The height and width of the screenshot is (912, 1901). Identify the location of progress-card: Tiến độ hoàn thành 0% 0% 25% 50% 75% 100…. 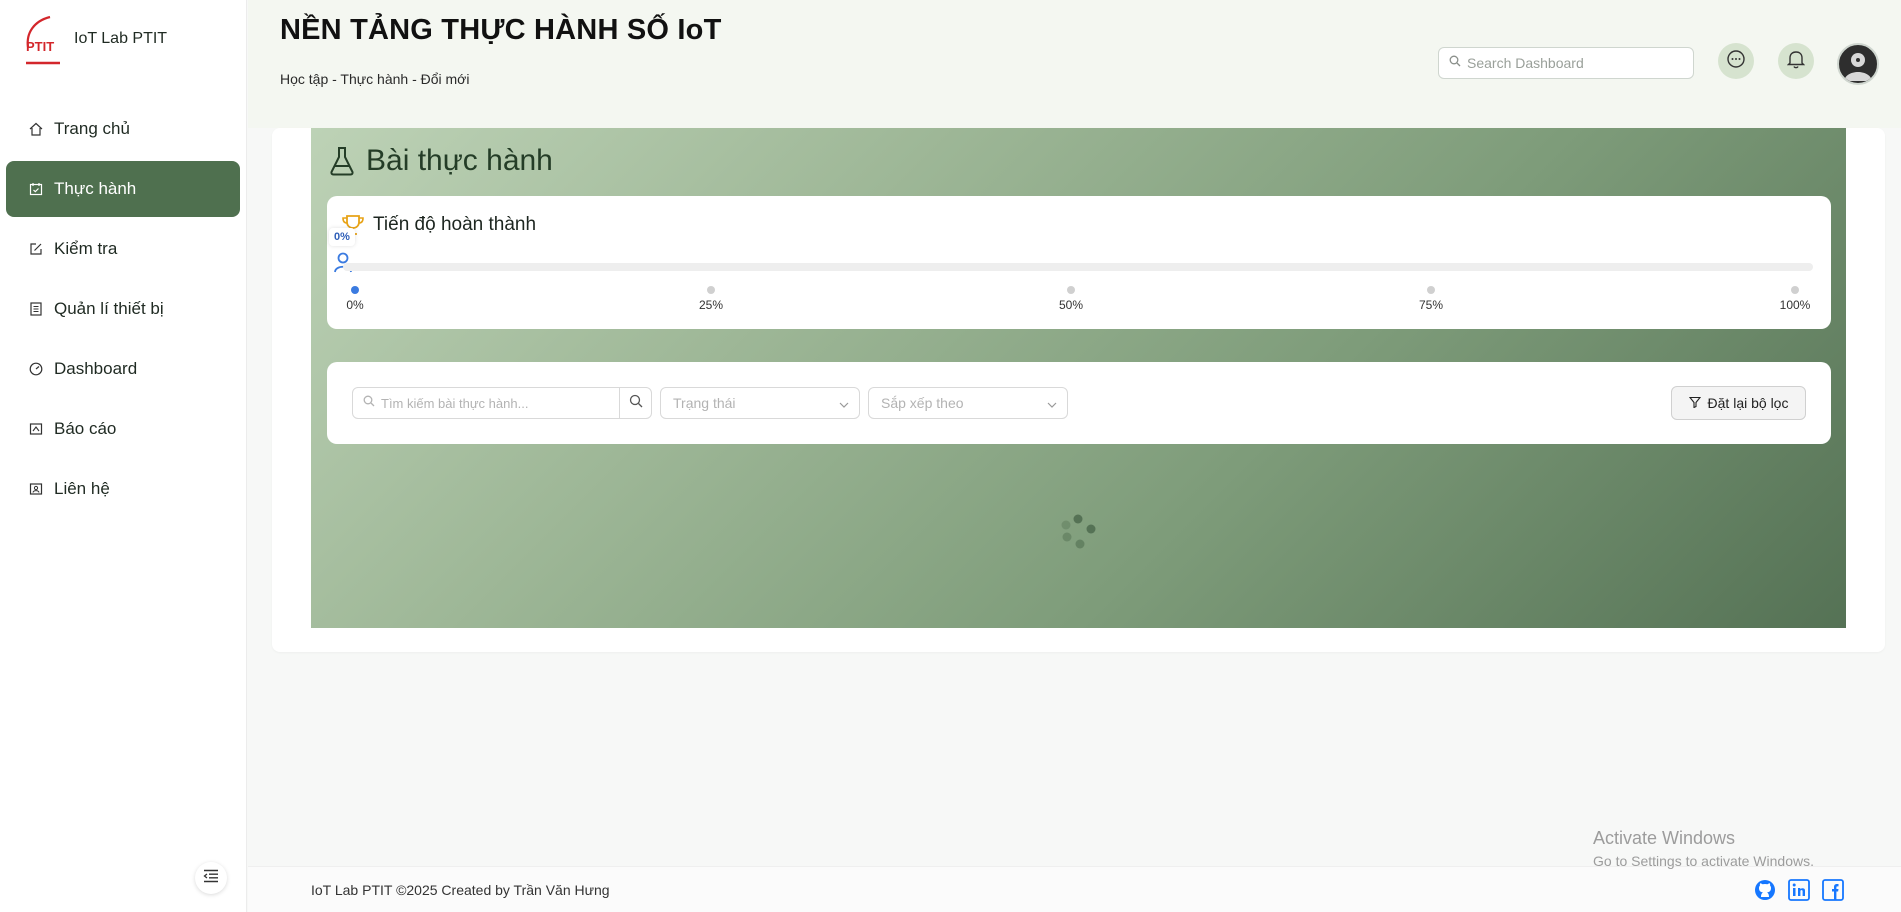
(1079, 262).